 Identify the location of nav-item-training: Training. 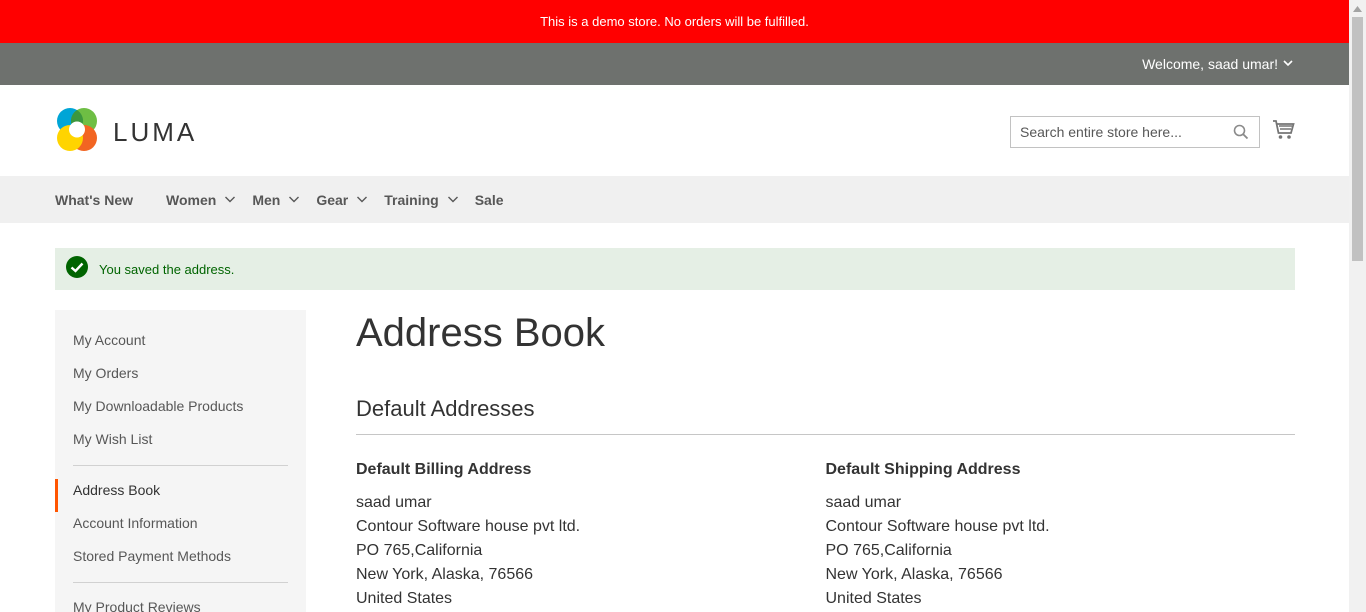
(421, 200).